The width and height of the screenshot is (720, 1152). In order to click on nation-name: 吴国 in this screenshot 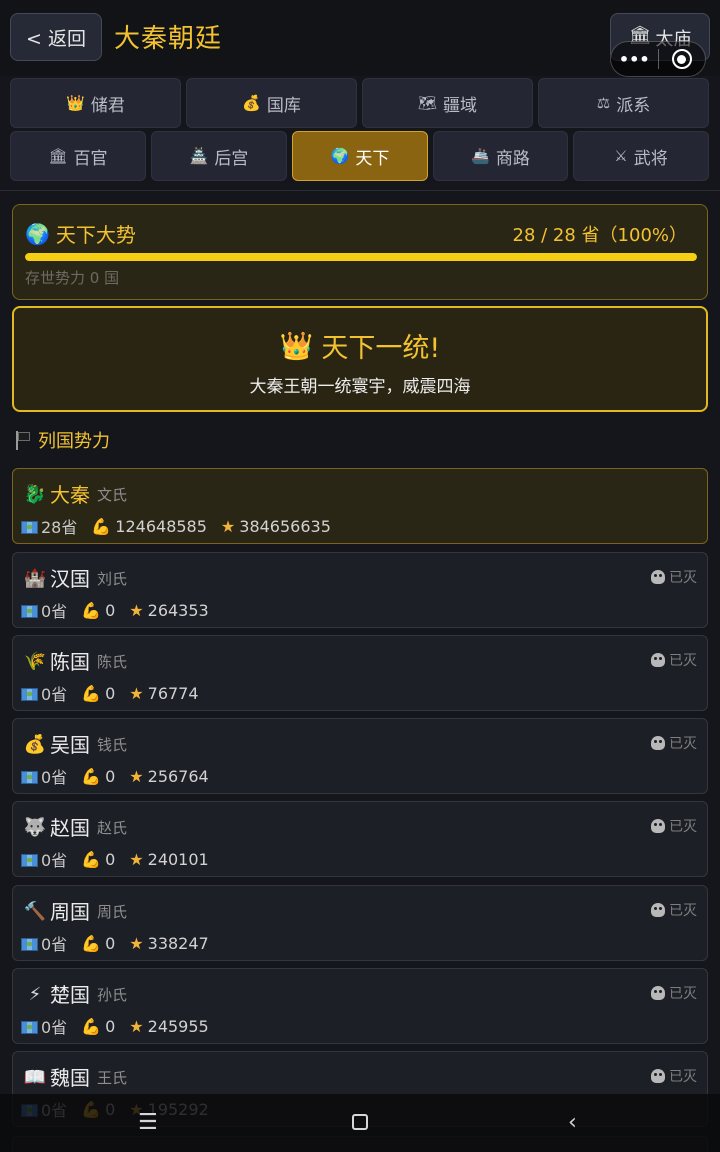, I will do `click(70, 745)`.